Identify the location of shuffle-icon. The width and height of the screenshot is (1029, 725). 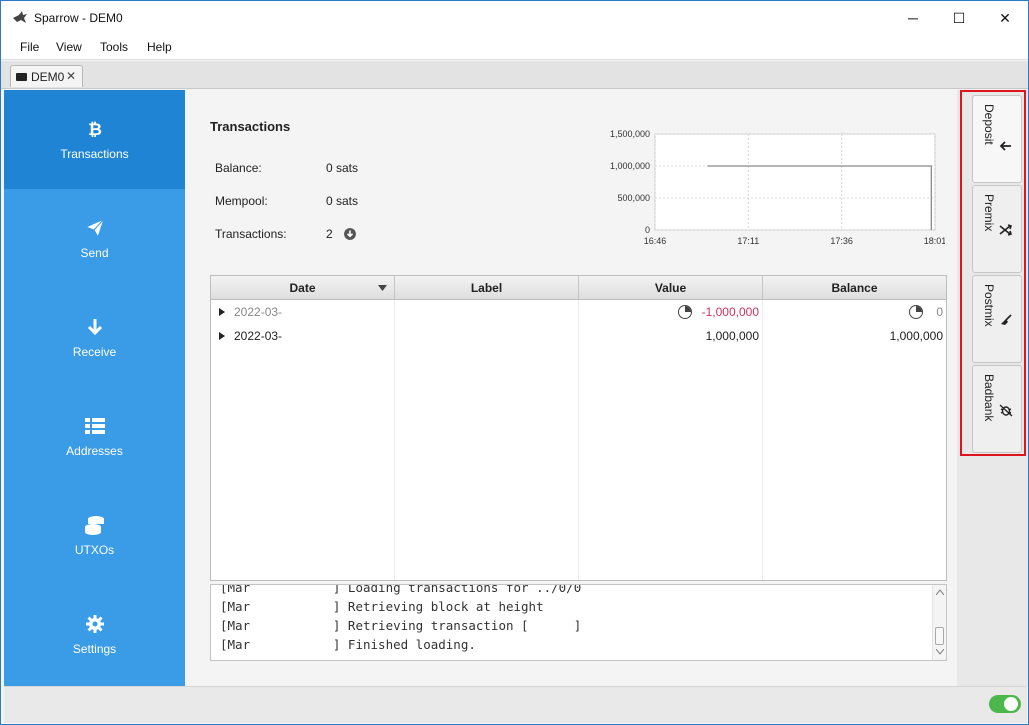
(1006, 230).